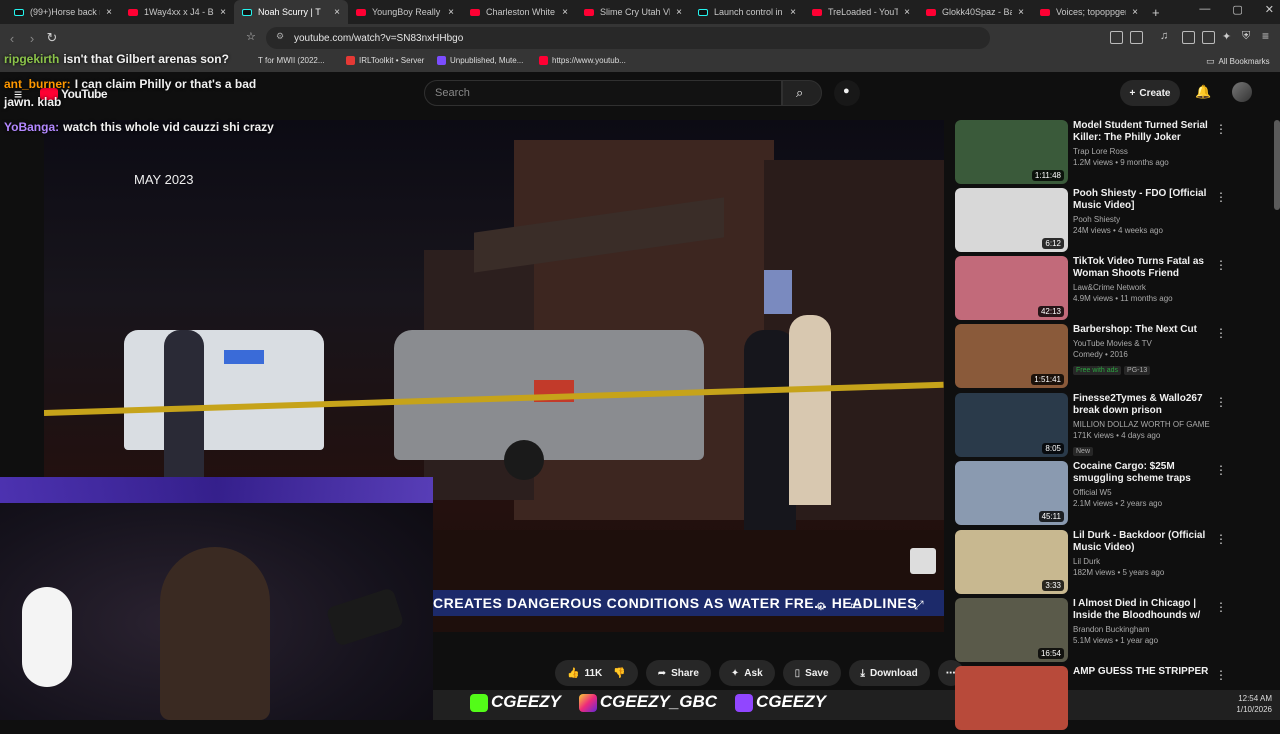 Image resolution: width=1280 pixels, height=734 pixels. I want to click on notifications-bell-icon: 🔔, so click(1203, 92).